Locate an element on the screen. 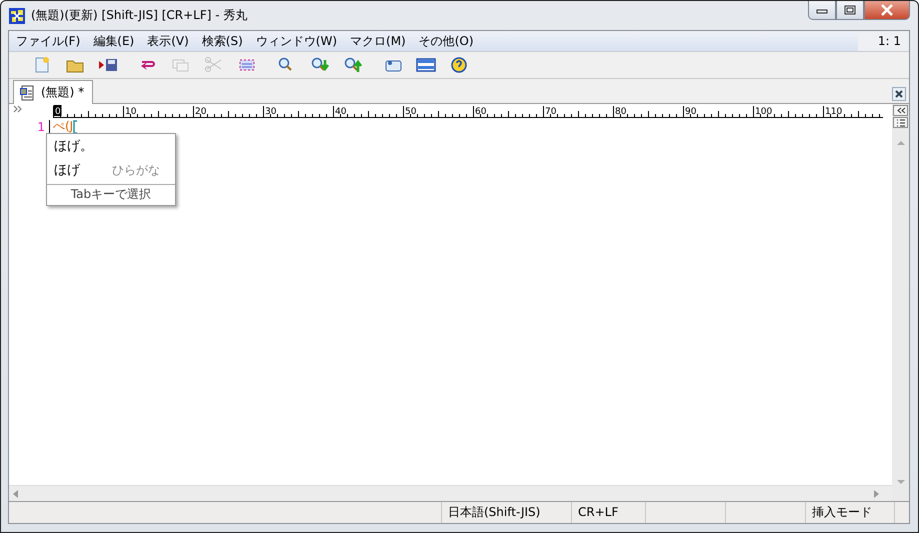  popup-hint: Tabキーで選択 is located at coordinates (111, 194).